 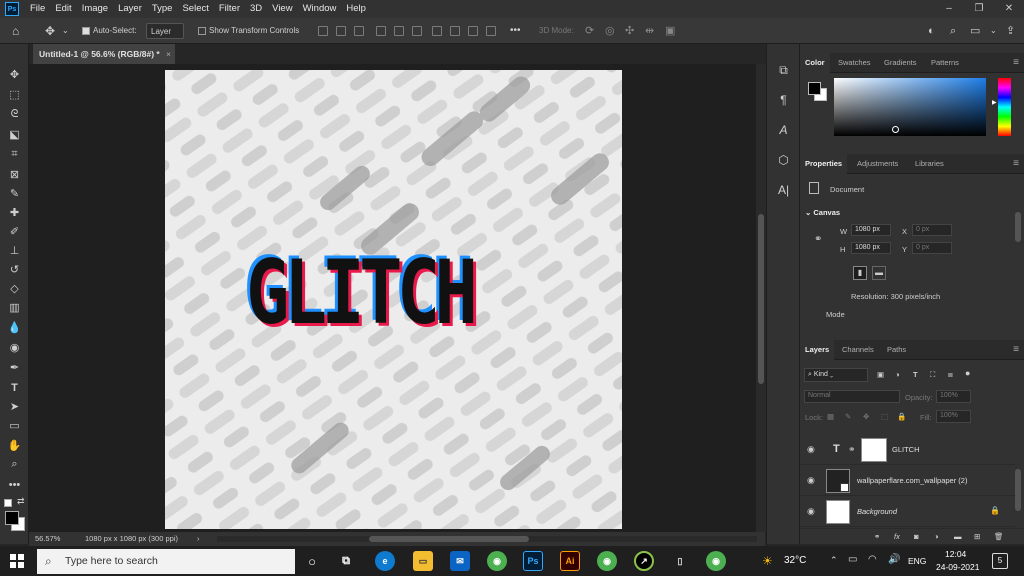 I want to click on zoom-tool-icon: ⌕, so click(x=14, y=464).